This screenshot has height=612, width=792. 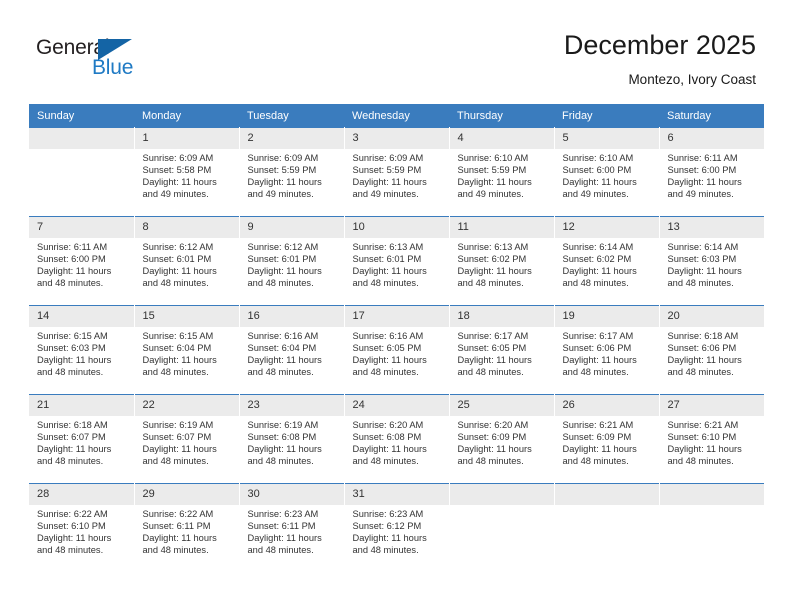 What do you see at coordinates (82, 172) in the screenshot?
I see `calendar-day-cell-empty` at bounding box center [82, 172].